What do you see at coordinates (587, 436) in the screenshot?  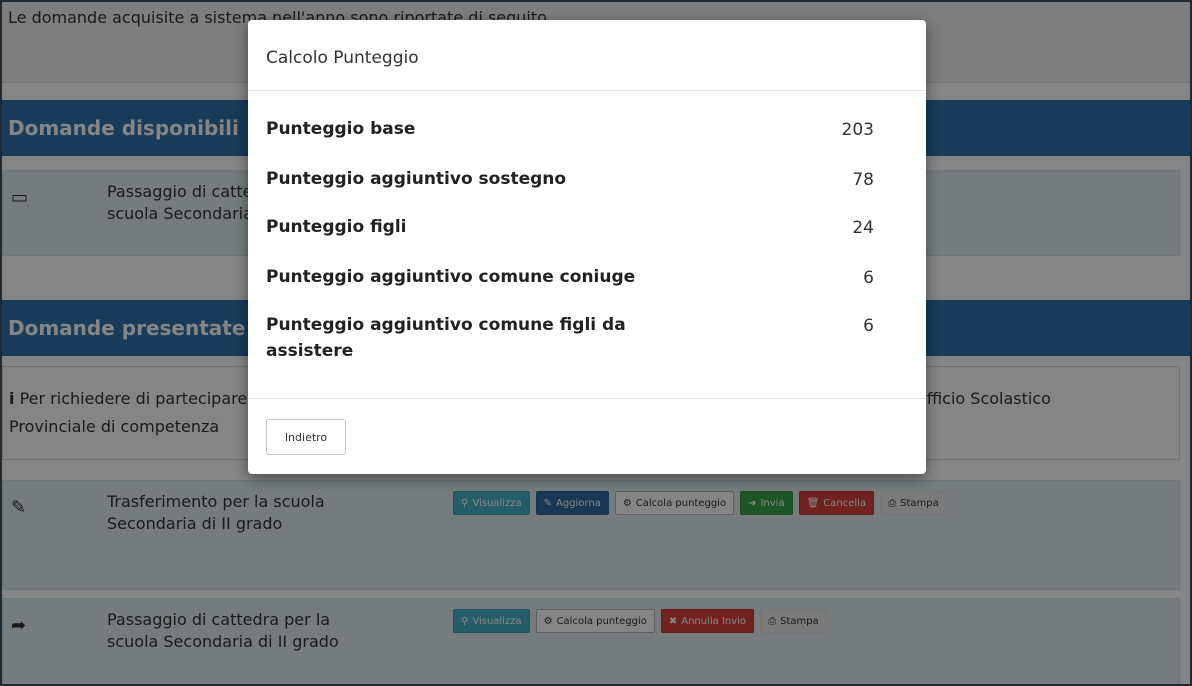 I see `modal-footer: Indietro` at bounding box center [587, 436].